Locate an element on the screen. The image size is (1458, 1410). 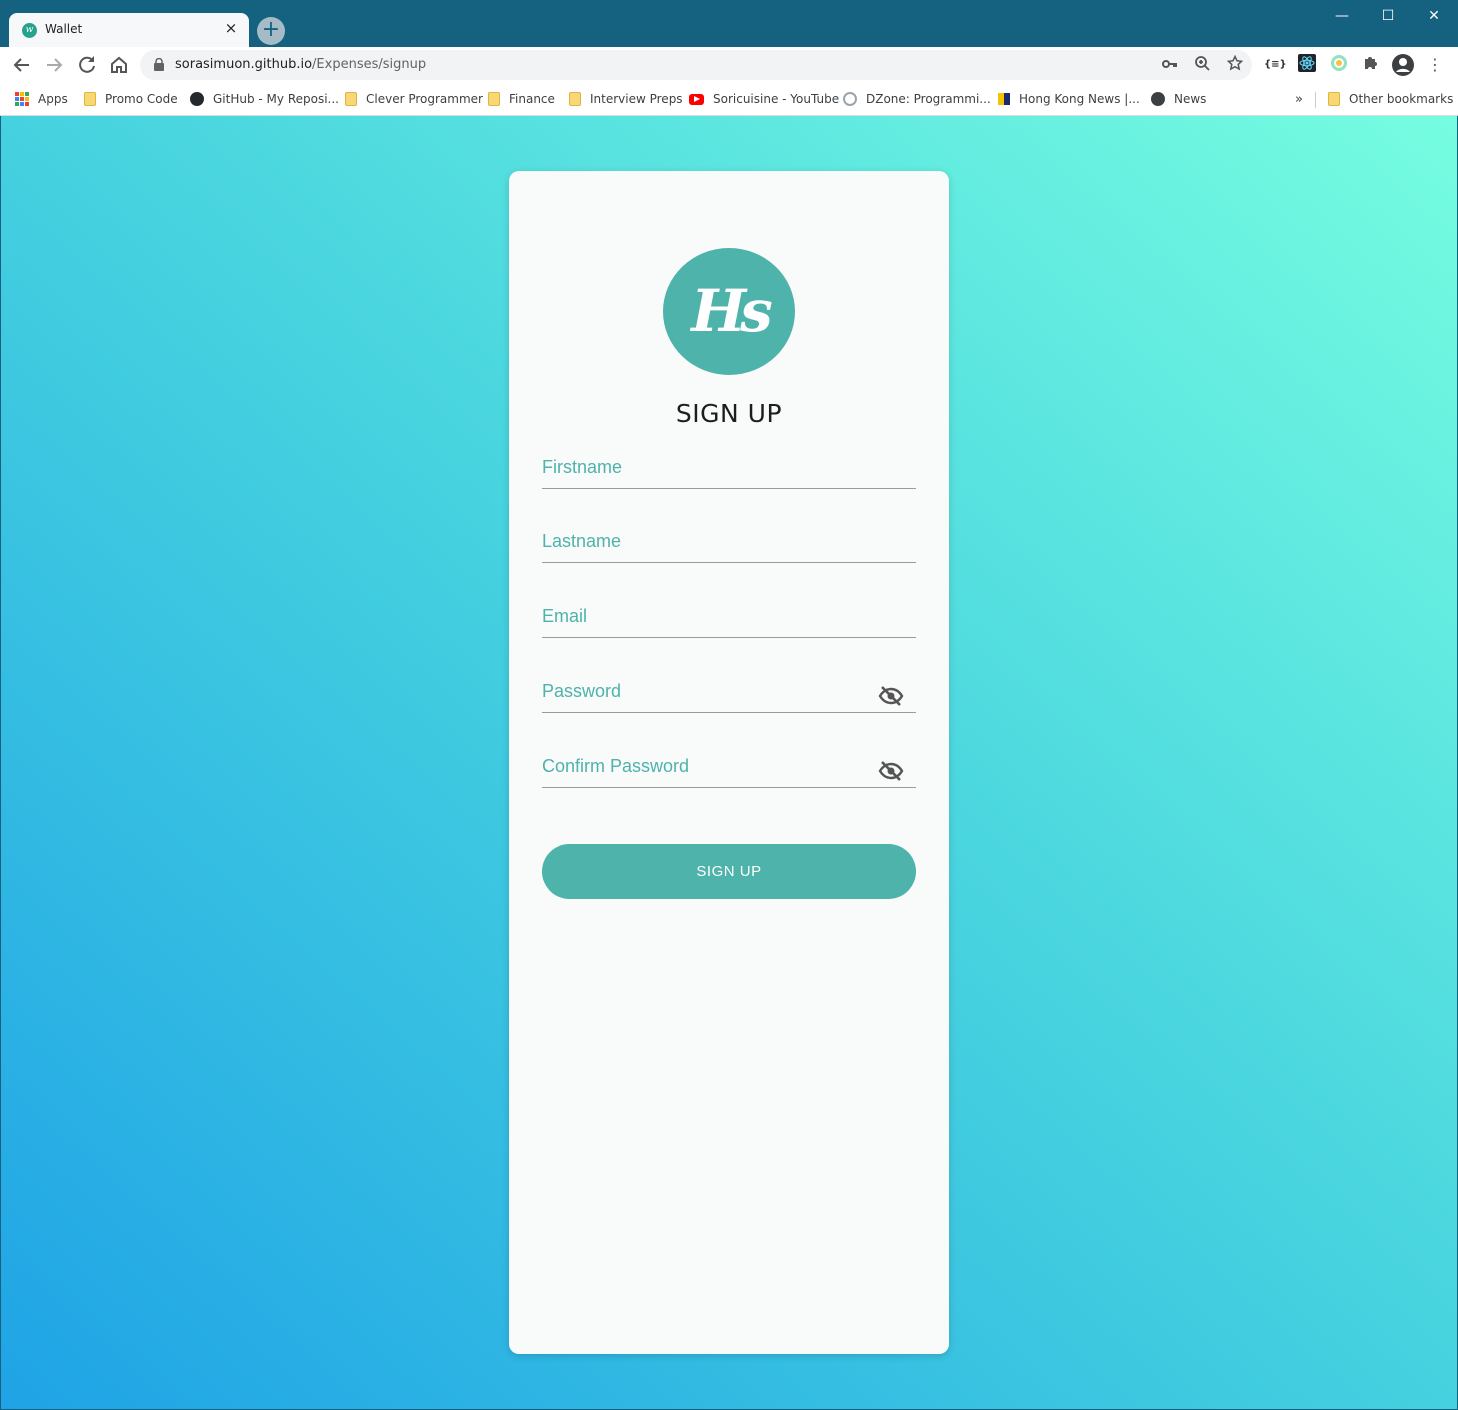
bookmark-interview-preps: Interview Preps is located at coordinates (626, 99).